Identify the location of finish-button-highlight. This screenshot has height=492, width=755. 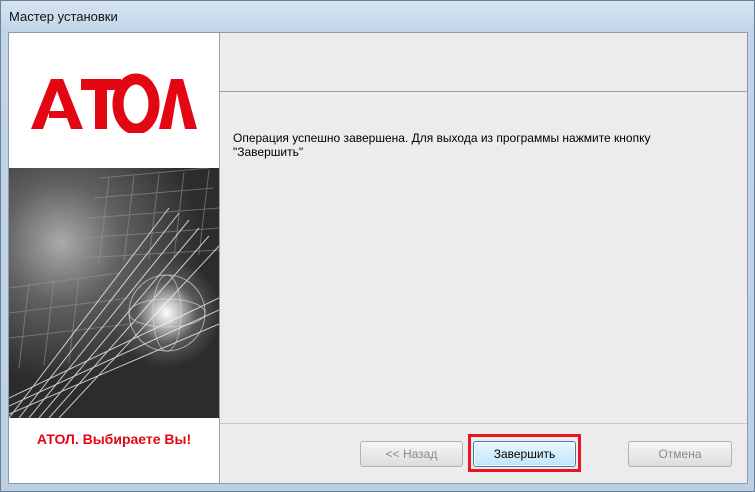
(524, 453).